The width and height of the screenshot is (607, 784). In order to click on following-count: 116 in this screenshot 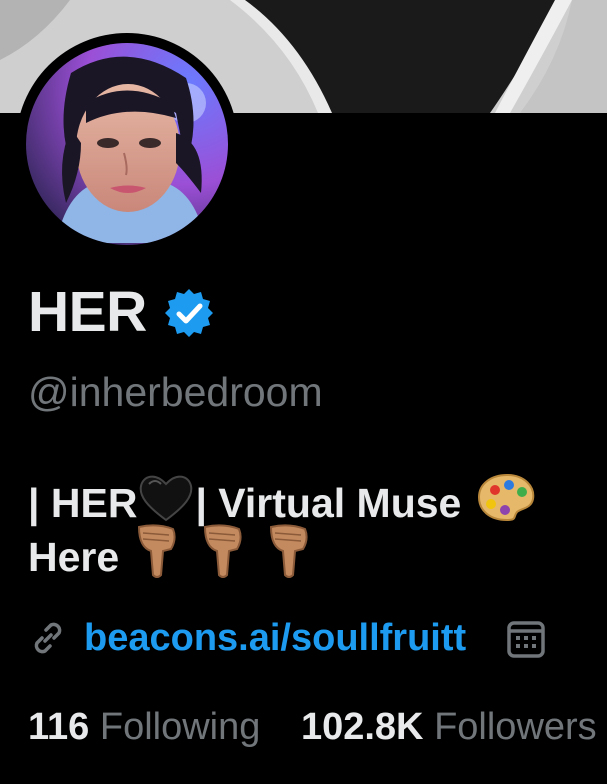, I will do `click(59, 727)`.